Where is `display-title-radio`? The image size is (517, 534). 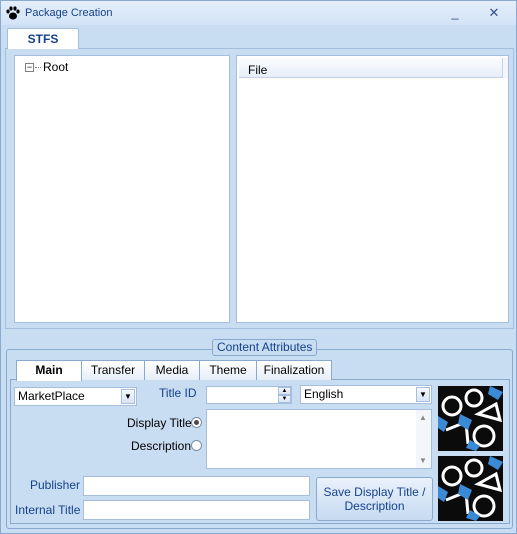 display-title-radio is located at coordinates (196, 422).